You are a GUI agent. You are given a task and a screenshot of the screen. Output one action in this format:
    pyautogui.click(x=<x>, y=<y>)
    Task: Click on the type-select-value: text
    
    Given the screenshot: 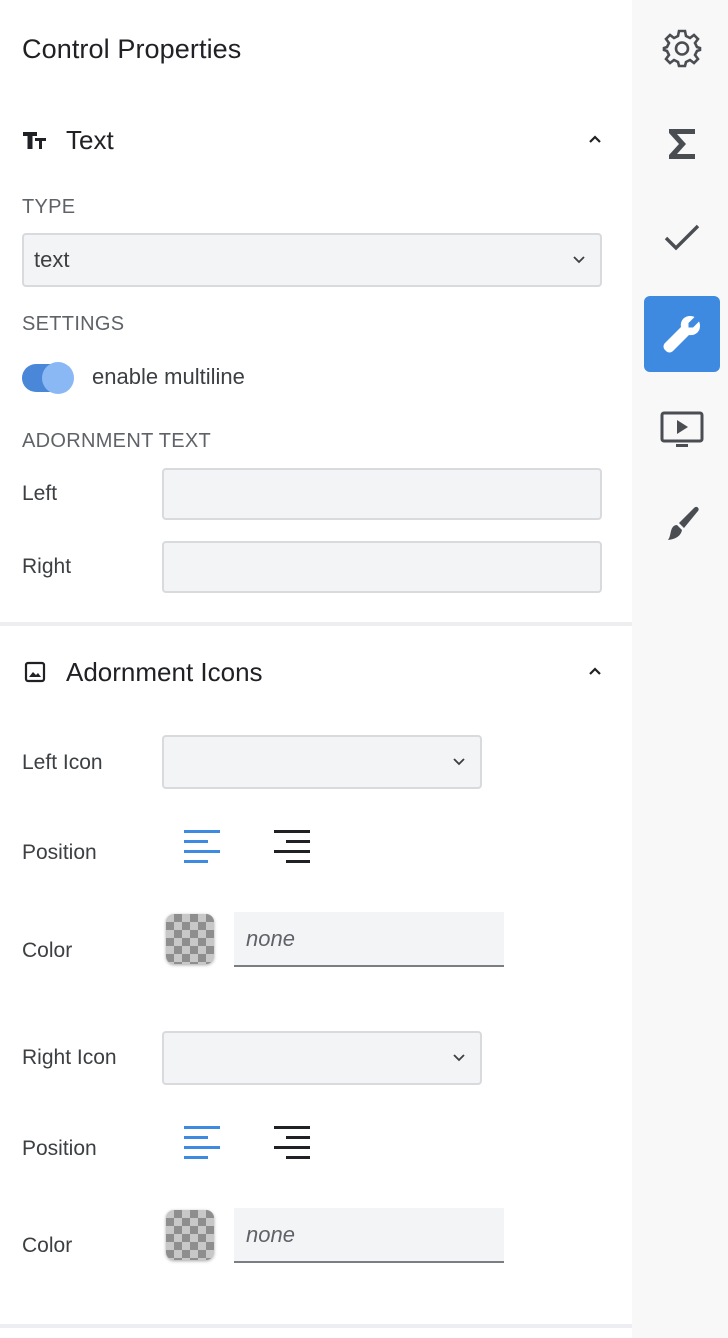 What is the action you would take?
    pyautogui.click(x=52, y=259)
    